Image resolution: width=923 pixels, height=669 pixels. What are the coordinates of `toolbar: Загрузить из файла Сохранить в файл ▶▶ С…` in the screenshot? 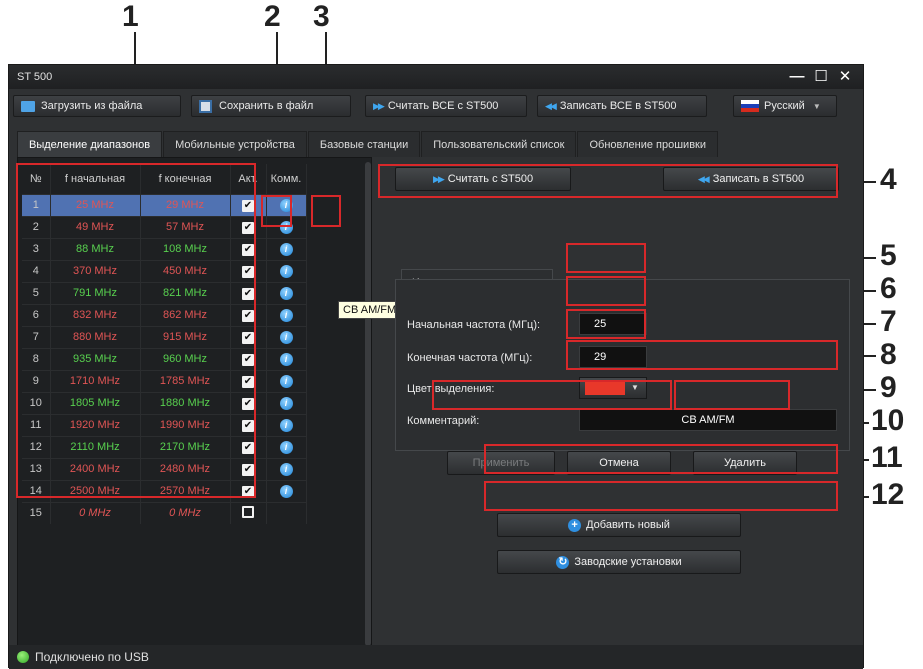 It's located at (436, 107).